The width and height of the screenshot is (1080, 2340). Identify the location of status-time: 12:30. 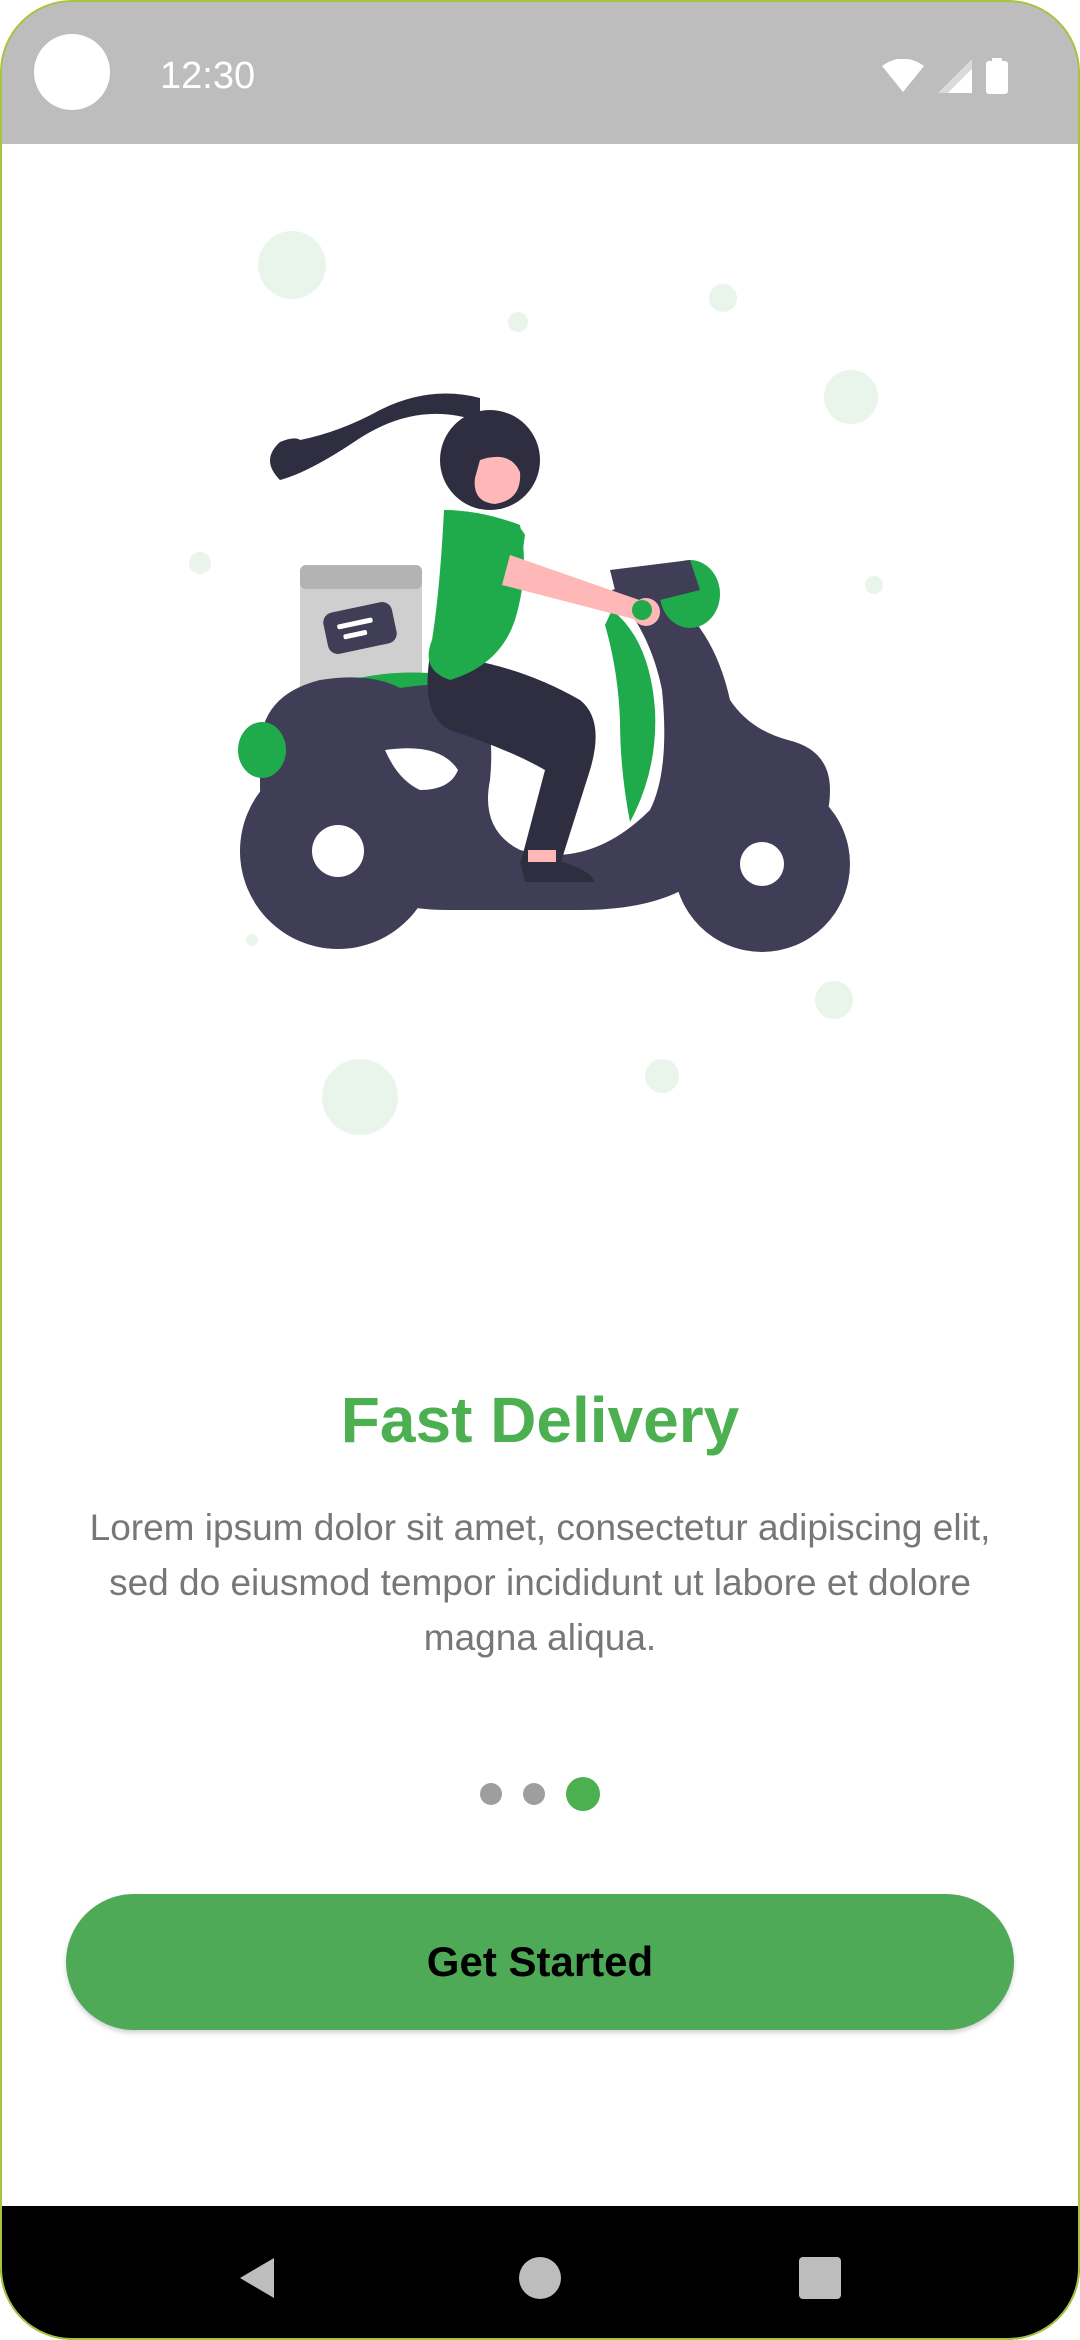
(208, 76).